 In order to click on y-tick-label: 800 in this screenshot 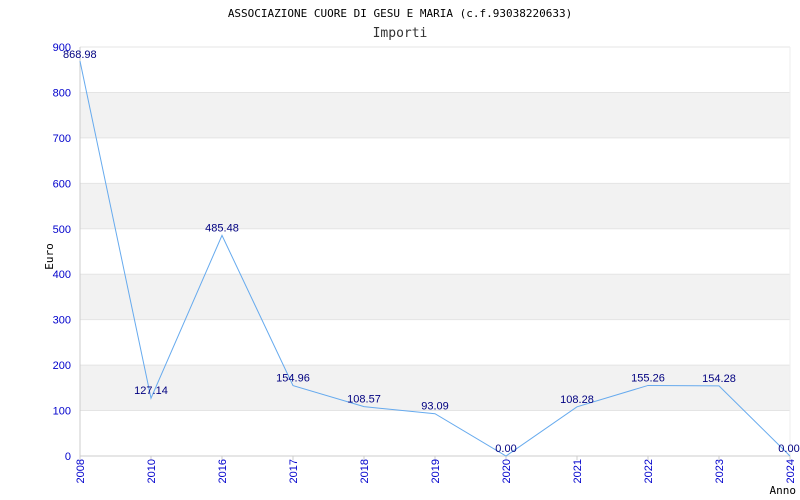, I will do `click(62, 93)`.